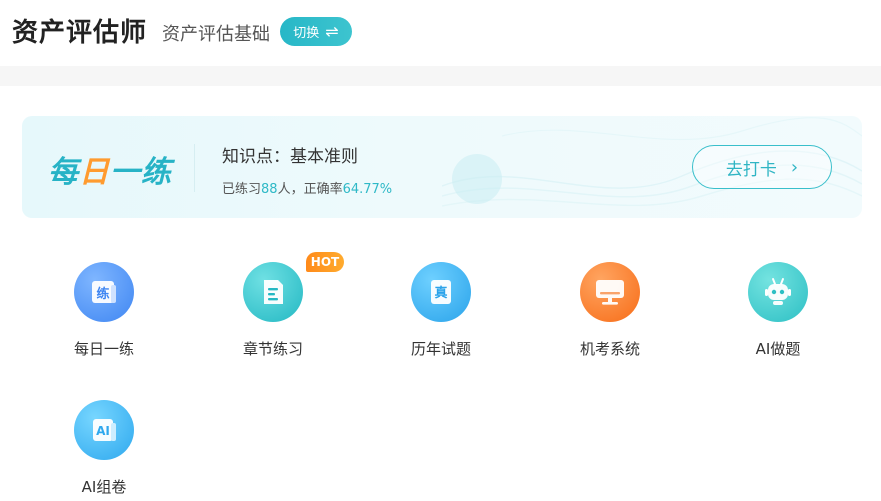  Describe the element at coordinates (94, 172) in the screenshot. I see `logo-text-2: 日` at that location.